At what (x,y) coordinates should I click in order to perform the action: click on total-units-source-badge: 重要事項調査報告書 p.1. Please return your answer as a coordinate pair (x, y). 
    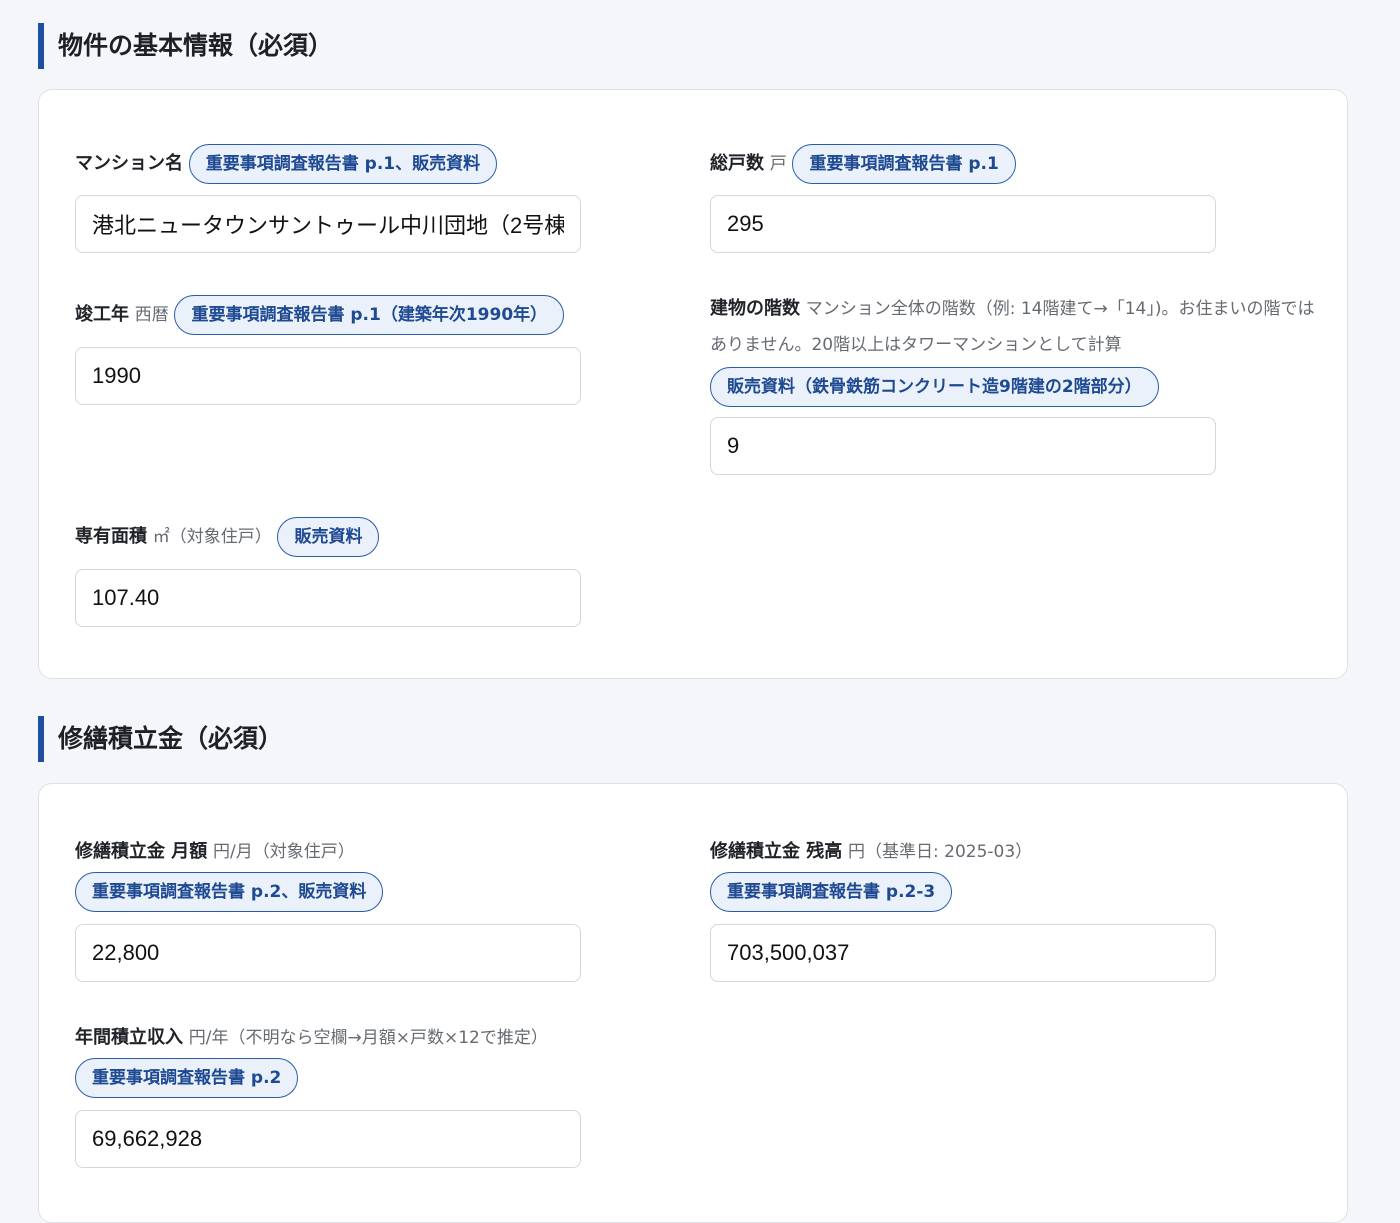
    Looking at the image, I should click on (904, 164).